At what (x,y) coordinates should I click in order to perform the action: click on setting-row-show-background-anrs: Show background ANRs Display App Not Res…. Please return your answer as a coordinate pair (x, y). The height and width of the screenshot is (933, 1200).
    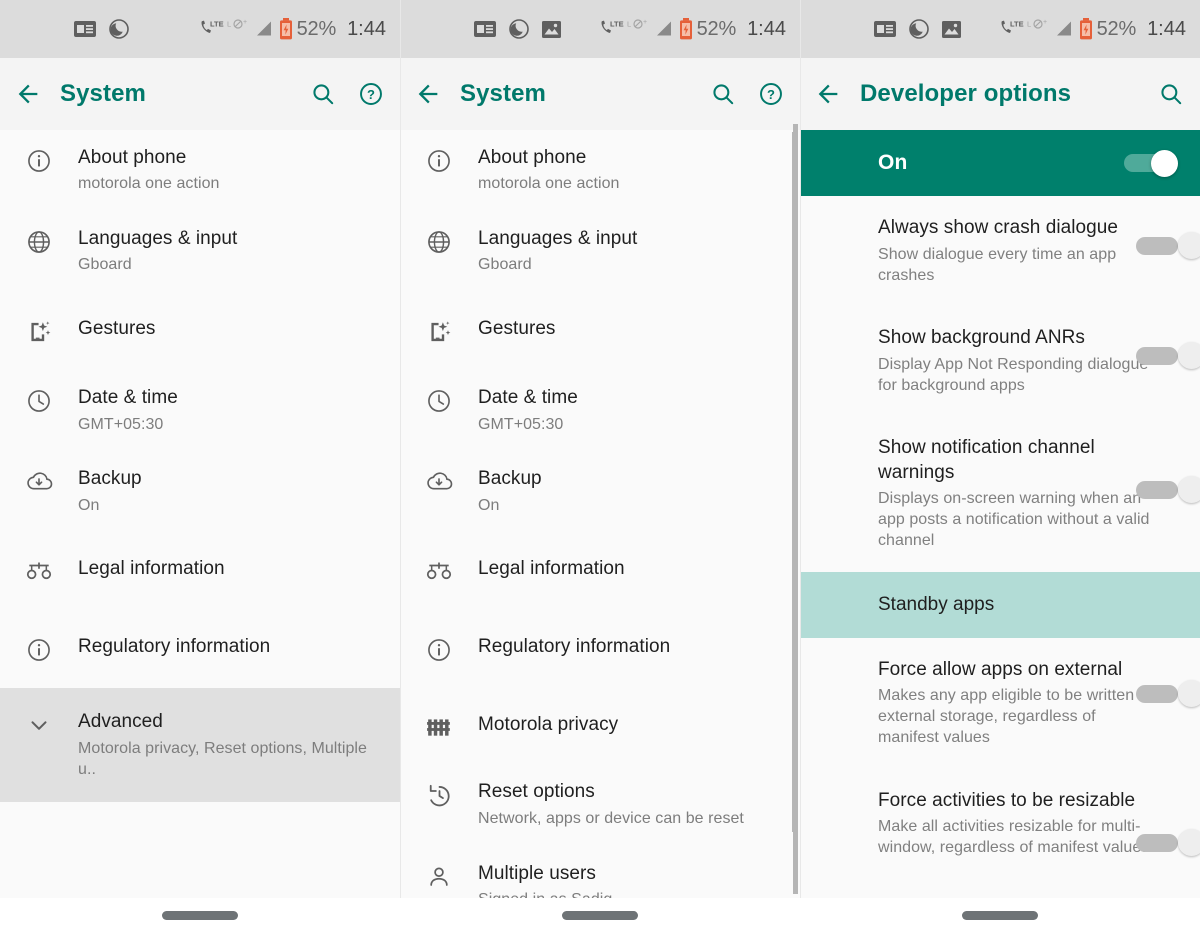
    Looking at the image, I should click on (1000, 361).